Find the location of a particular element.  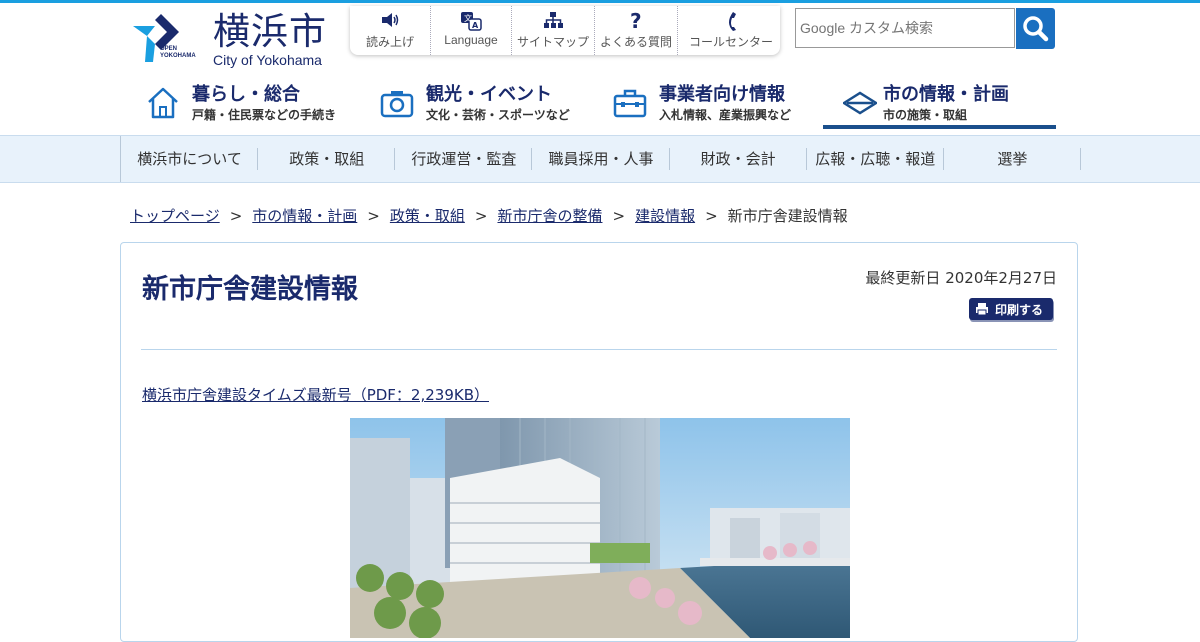

logo-mark-text-yokohama: YOKOHAMA is located at coordinates (178, 56).